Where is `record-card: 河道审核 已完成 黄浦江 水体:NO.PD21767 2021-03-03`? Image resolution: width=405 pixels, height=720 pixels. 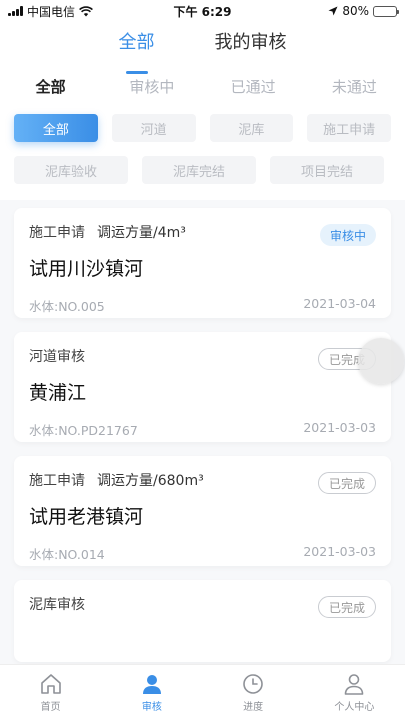
record-card: 河道审核 已完成 黄浦江 水体:NO.PD21767 2021-03-03 is located at coordinates (202, 387).